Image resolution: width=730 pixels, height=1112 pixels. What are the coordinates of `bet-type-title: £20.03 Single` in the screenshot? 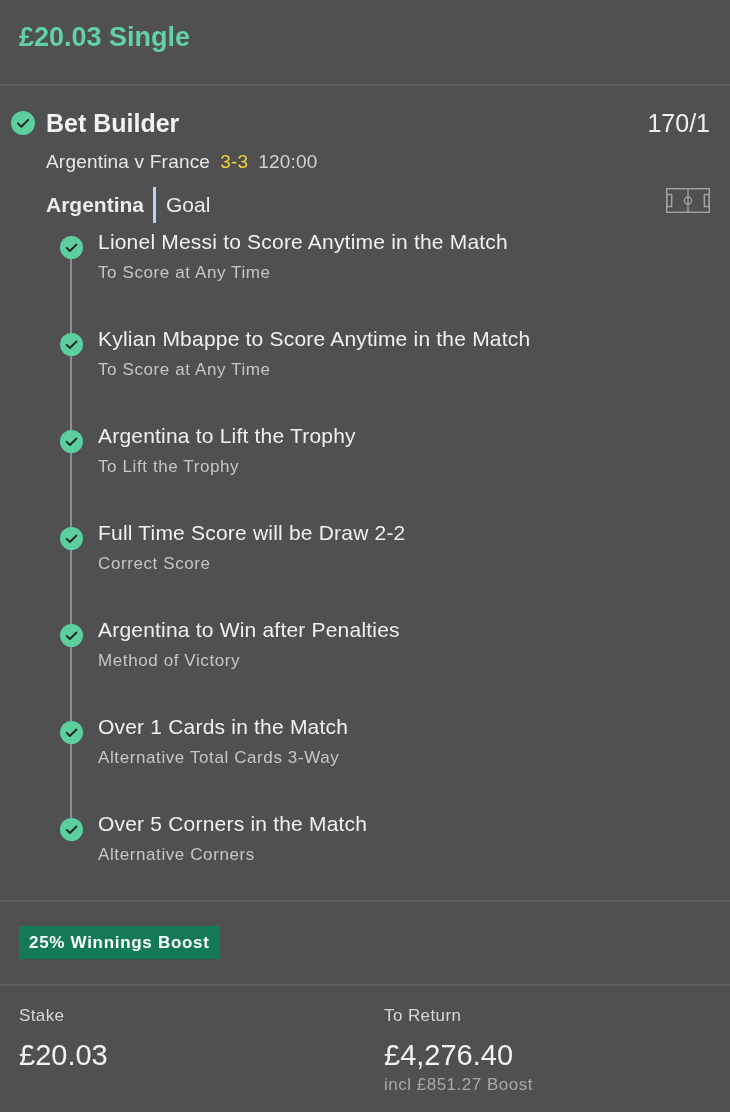 It's located at (105, 37).